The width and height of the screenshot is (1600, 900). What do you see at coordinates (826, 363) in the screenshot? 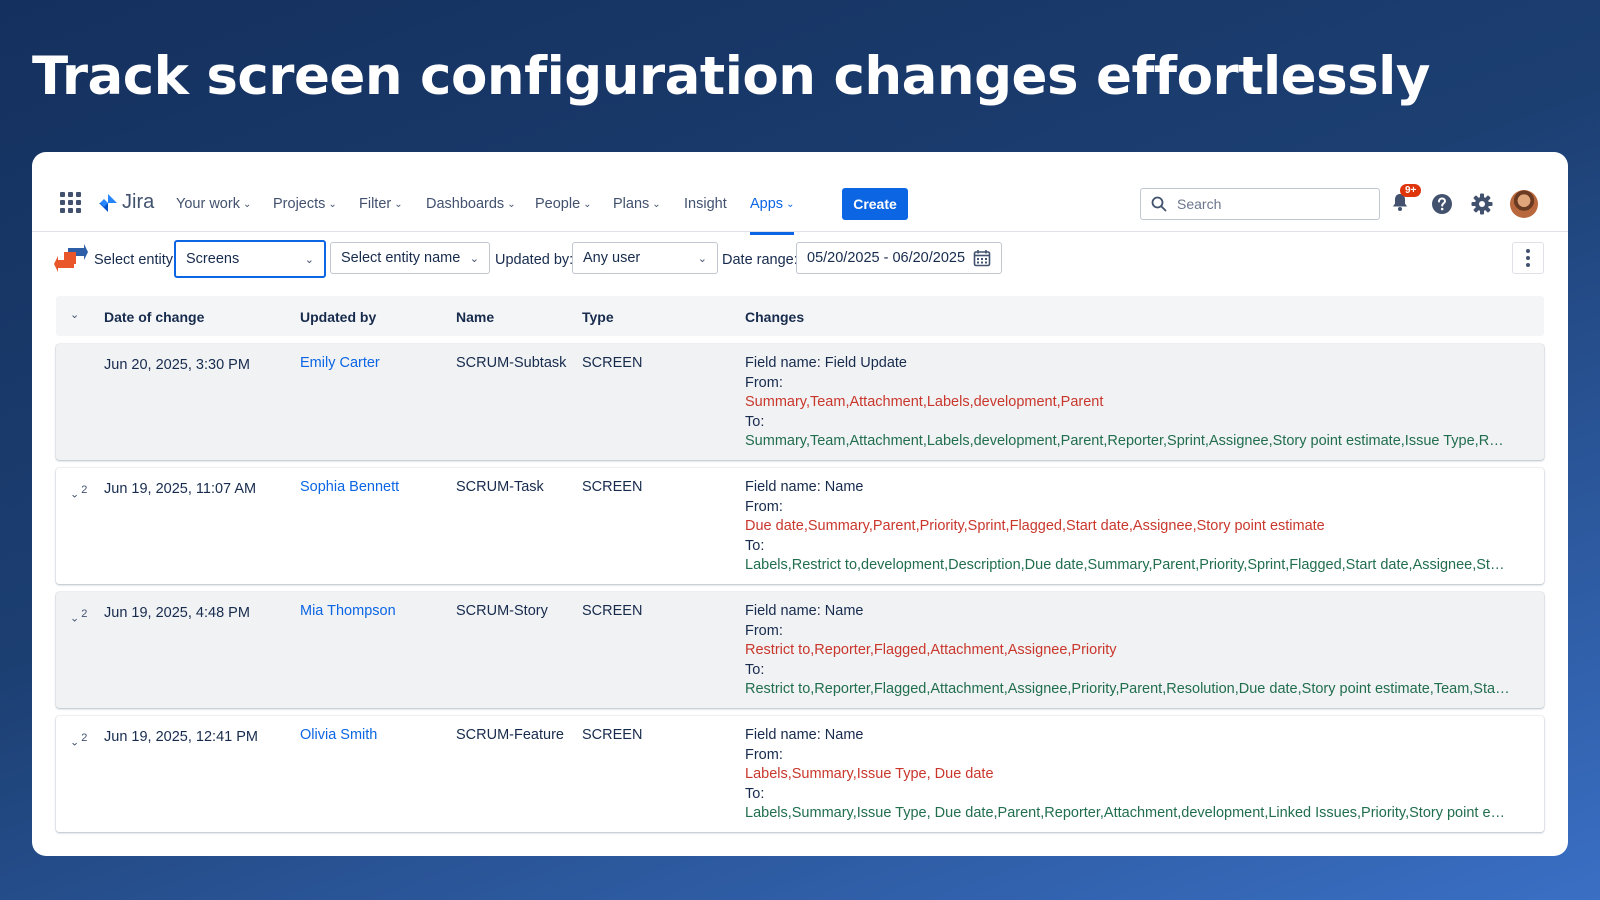
I see `change-field: Field name: Field Update` at bounding box center [826, 363].